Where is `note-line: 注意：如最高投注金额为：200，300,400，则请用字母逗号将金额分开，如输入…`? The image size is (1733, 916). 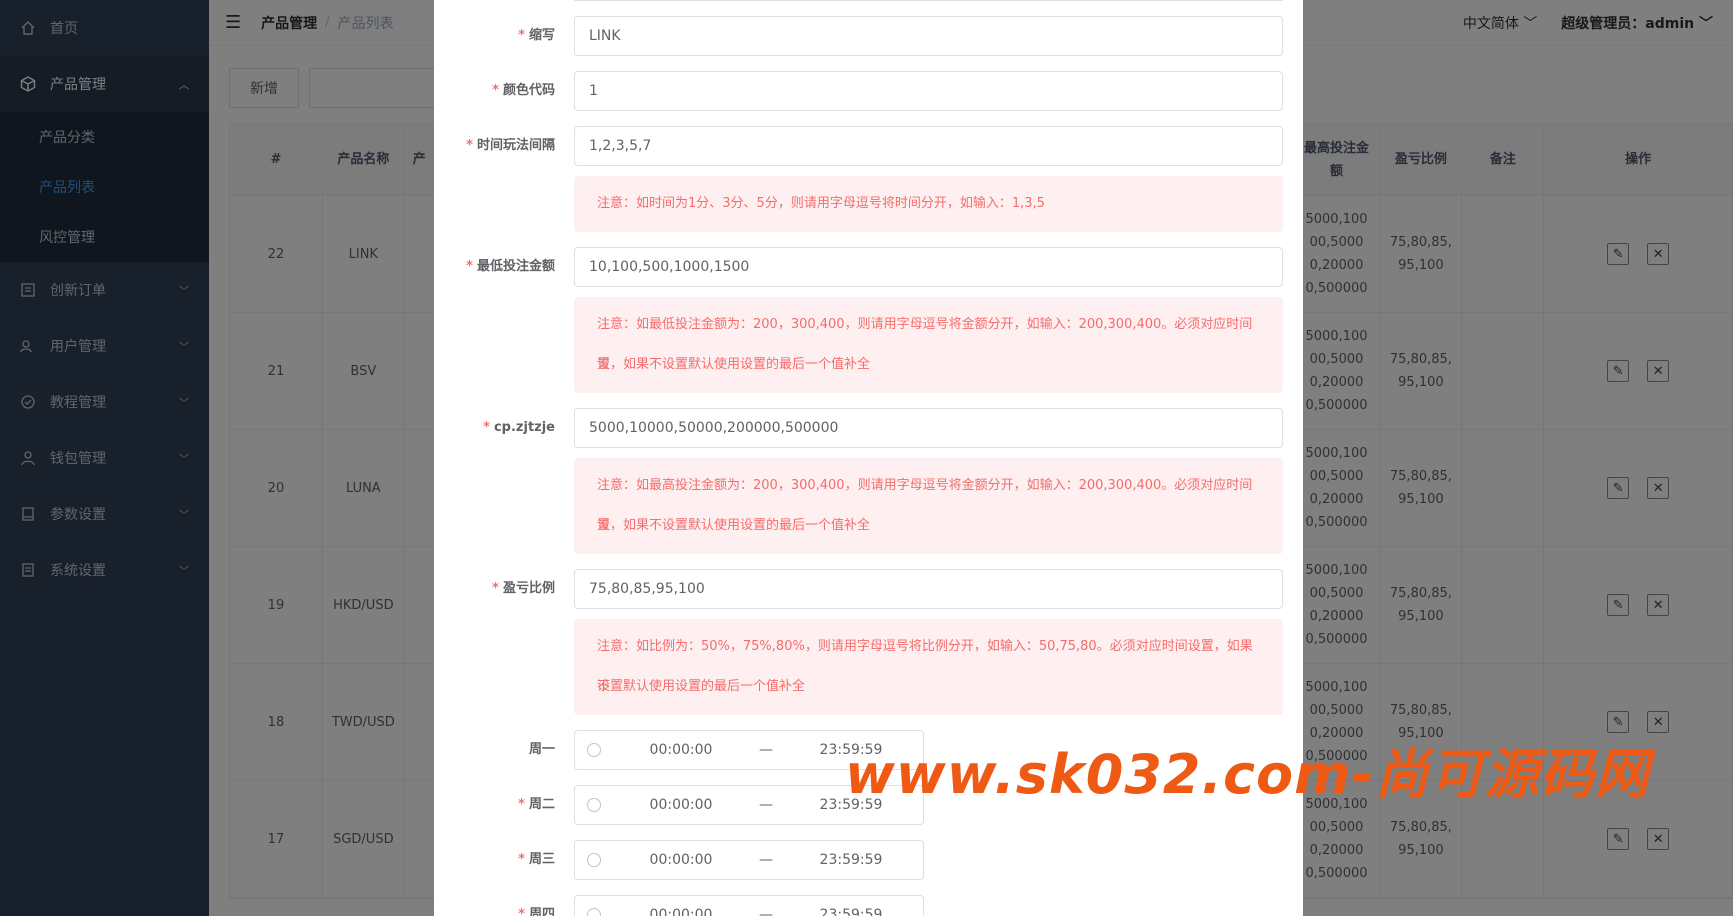
note-line: 注意：如最高投注金额为：200，300,400，则请用字母逗号将金额分开，如输入… is located at coordinates (925, 505).